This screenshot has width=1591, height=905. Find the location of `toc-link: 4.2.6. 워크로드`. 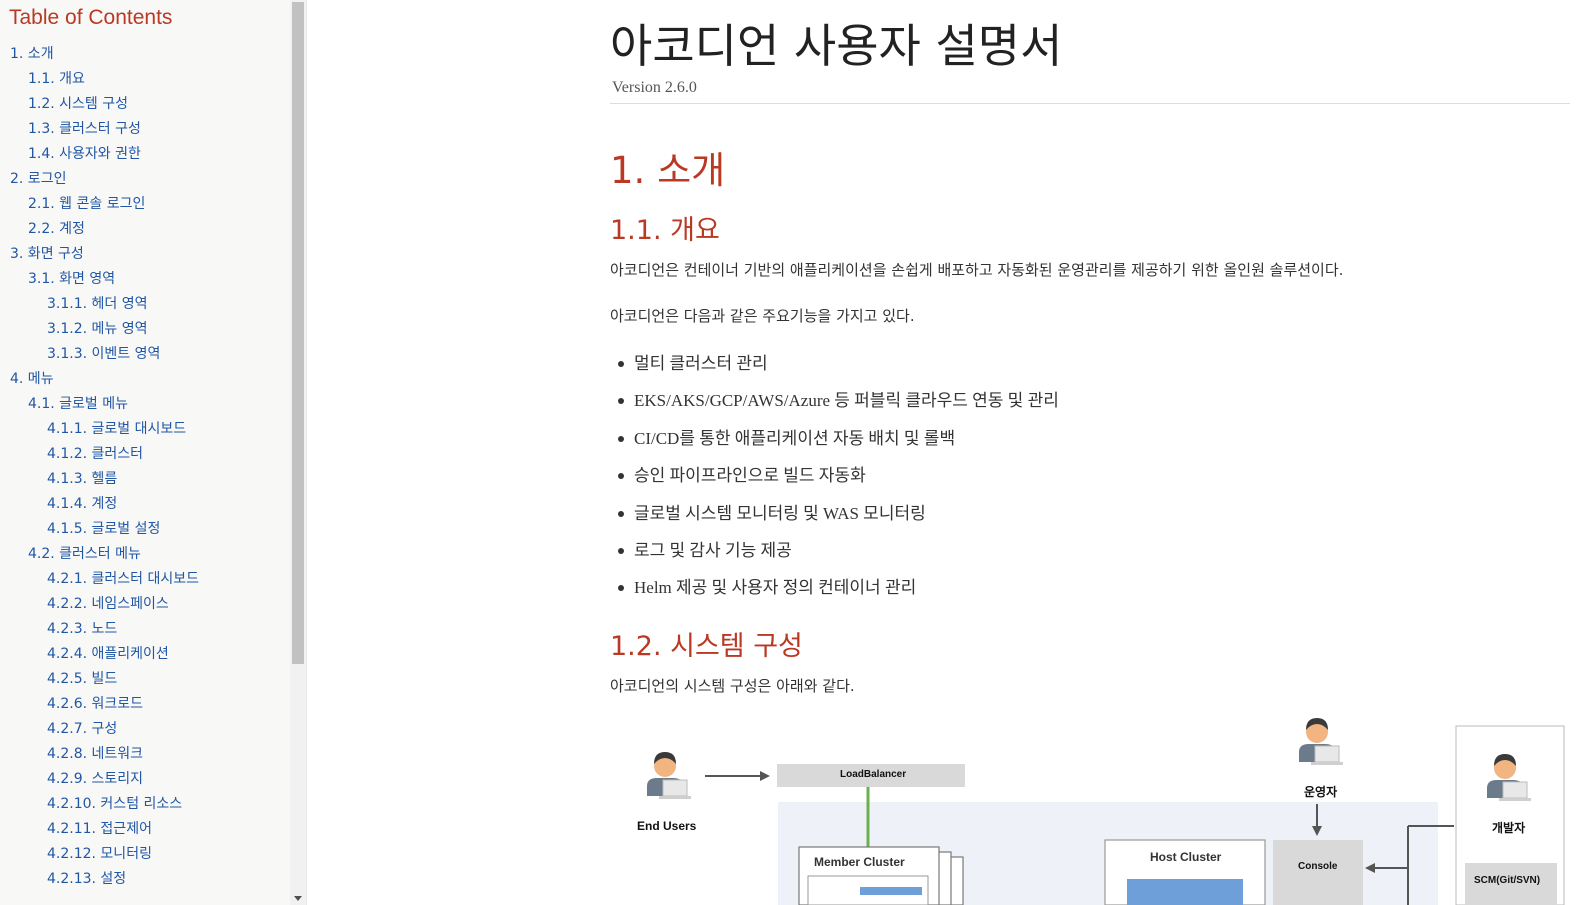

toc-link: 4.2.6. 워크로드 is located at coordinates (99, 704).